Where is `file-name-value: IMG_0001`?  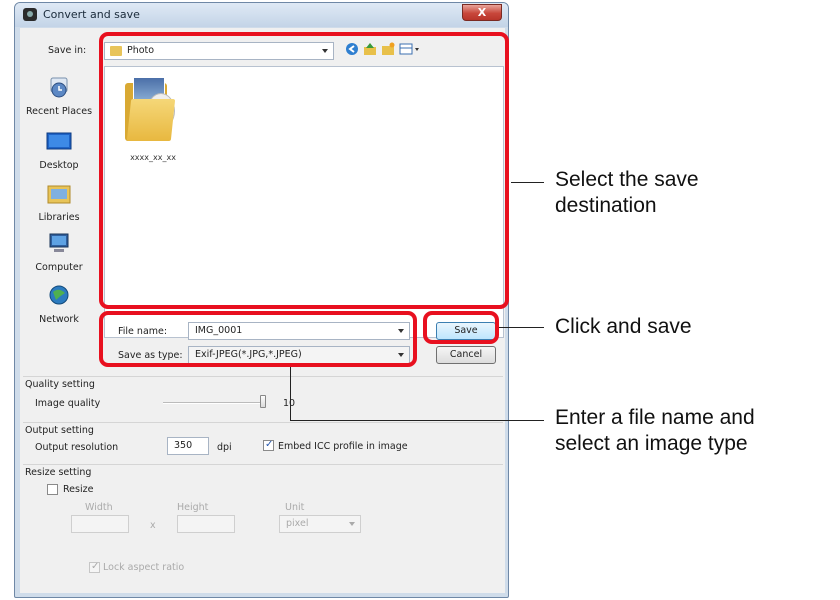
file-name-value: IMG_0001 is located at coordinates (219, 330).